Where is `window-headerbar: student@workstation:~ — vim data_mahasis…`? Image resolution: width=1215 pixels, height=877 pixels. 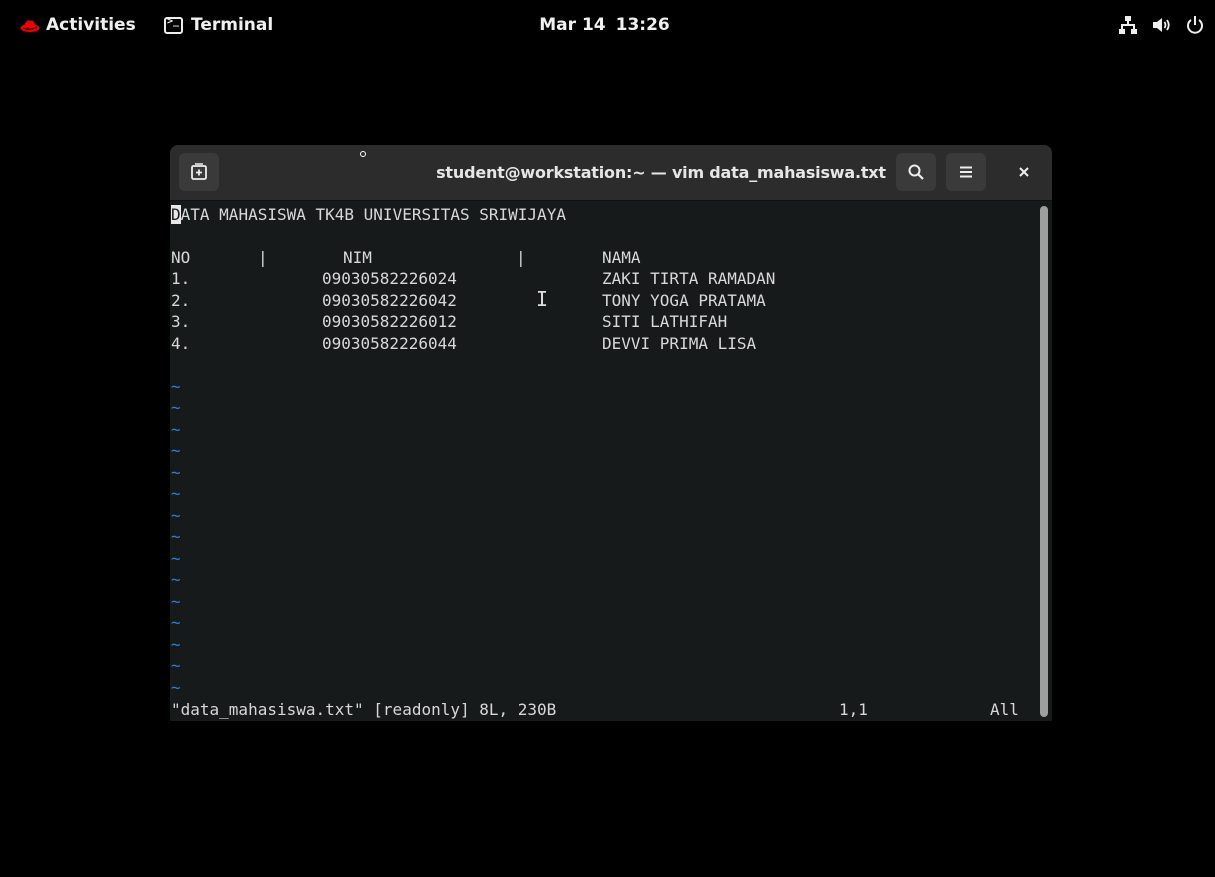 window-headerbar: student@workstation:~ — vim data_mahasis… is located at coordinates (611, 173).